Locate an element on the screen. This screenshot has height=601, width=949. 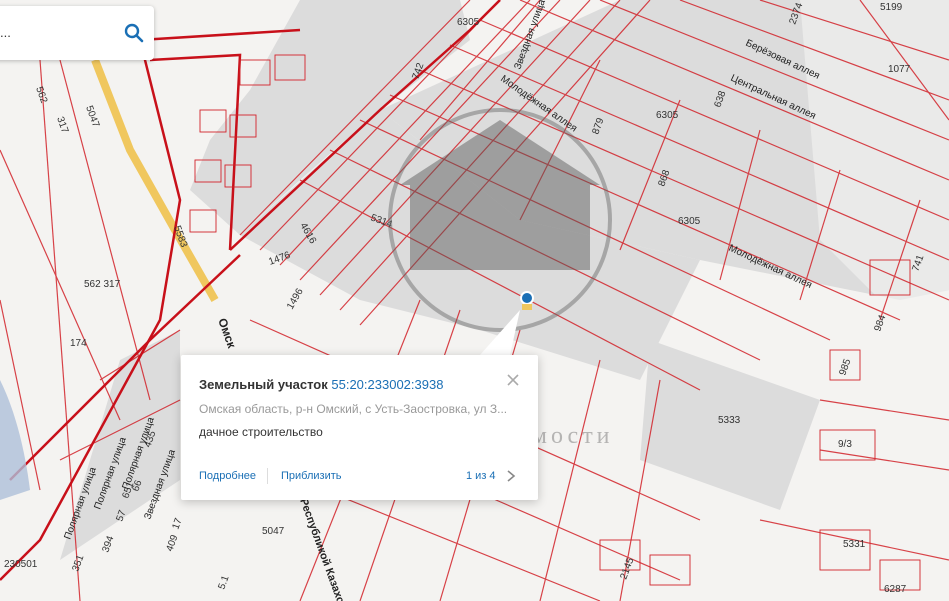
more-details-link: Подробнее is located at coordinates (227, 476).